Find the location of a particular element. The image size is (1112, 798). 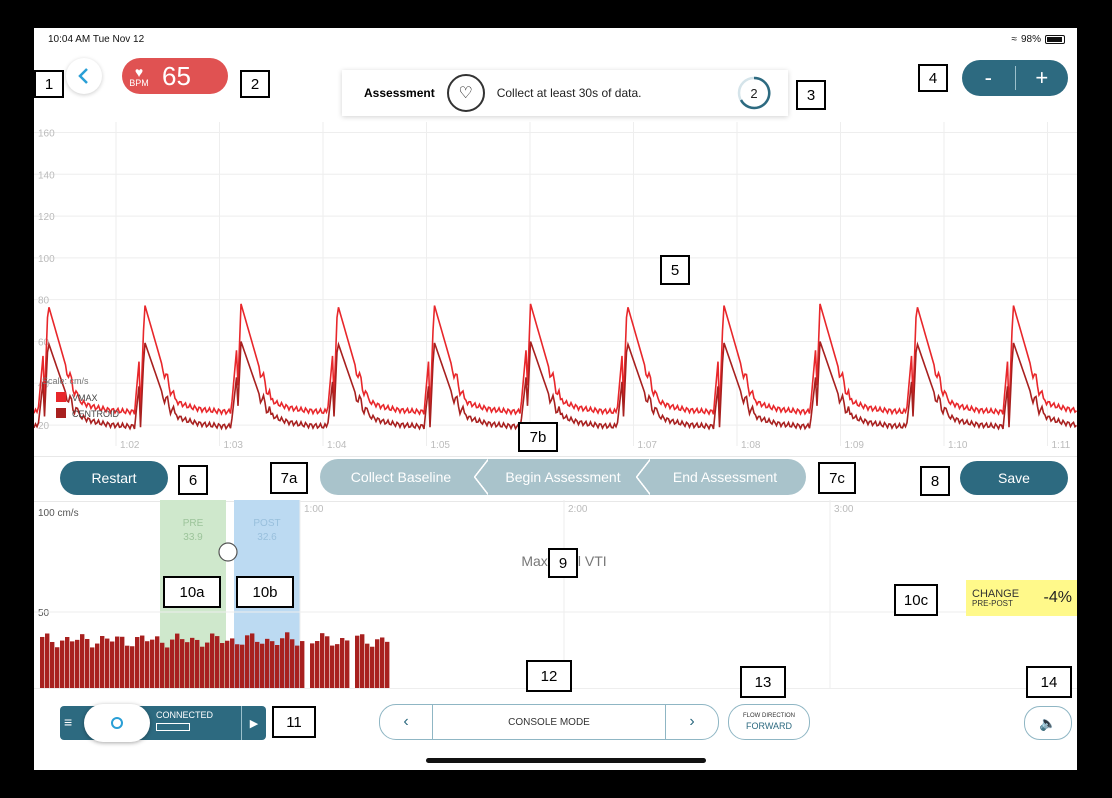

zoom-out-button: - is located at coordinates (988, 78).